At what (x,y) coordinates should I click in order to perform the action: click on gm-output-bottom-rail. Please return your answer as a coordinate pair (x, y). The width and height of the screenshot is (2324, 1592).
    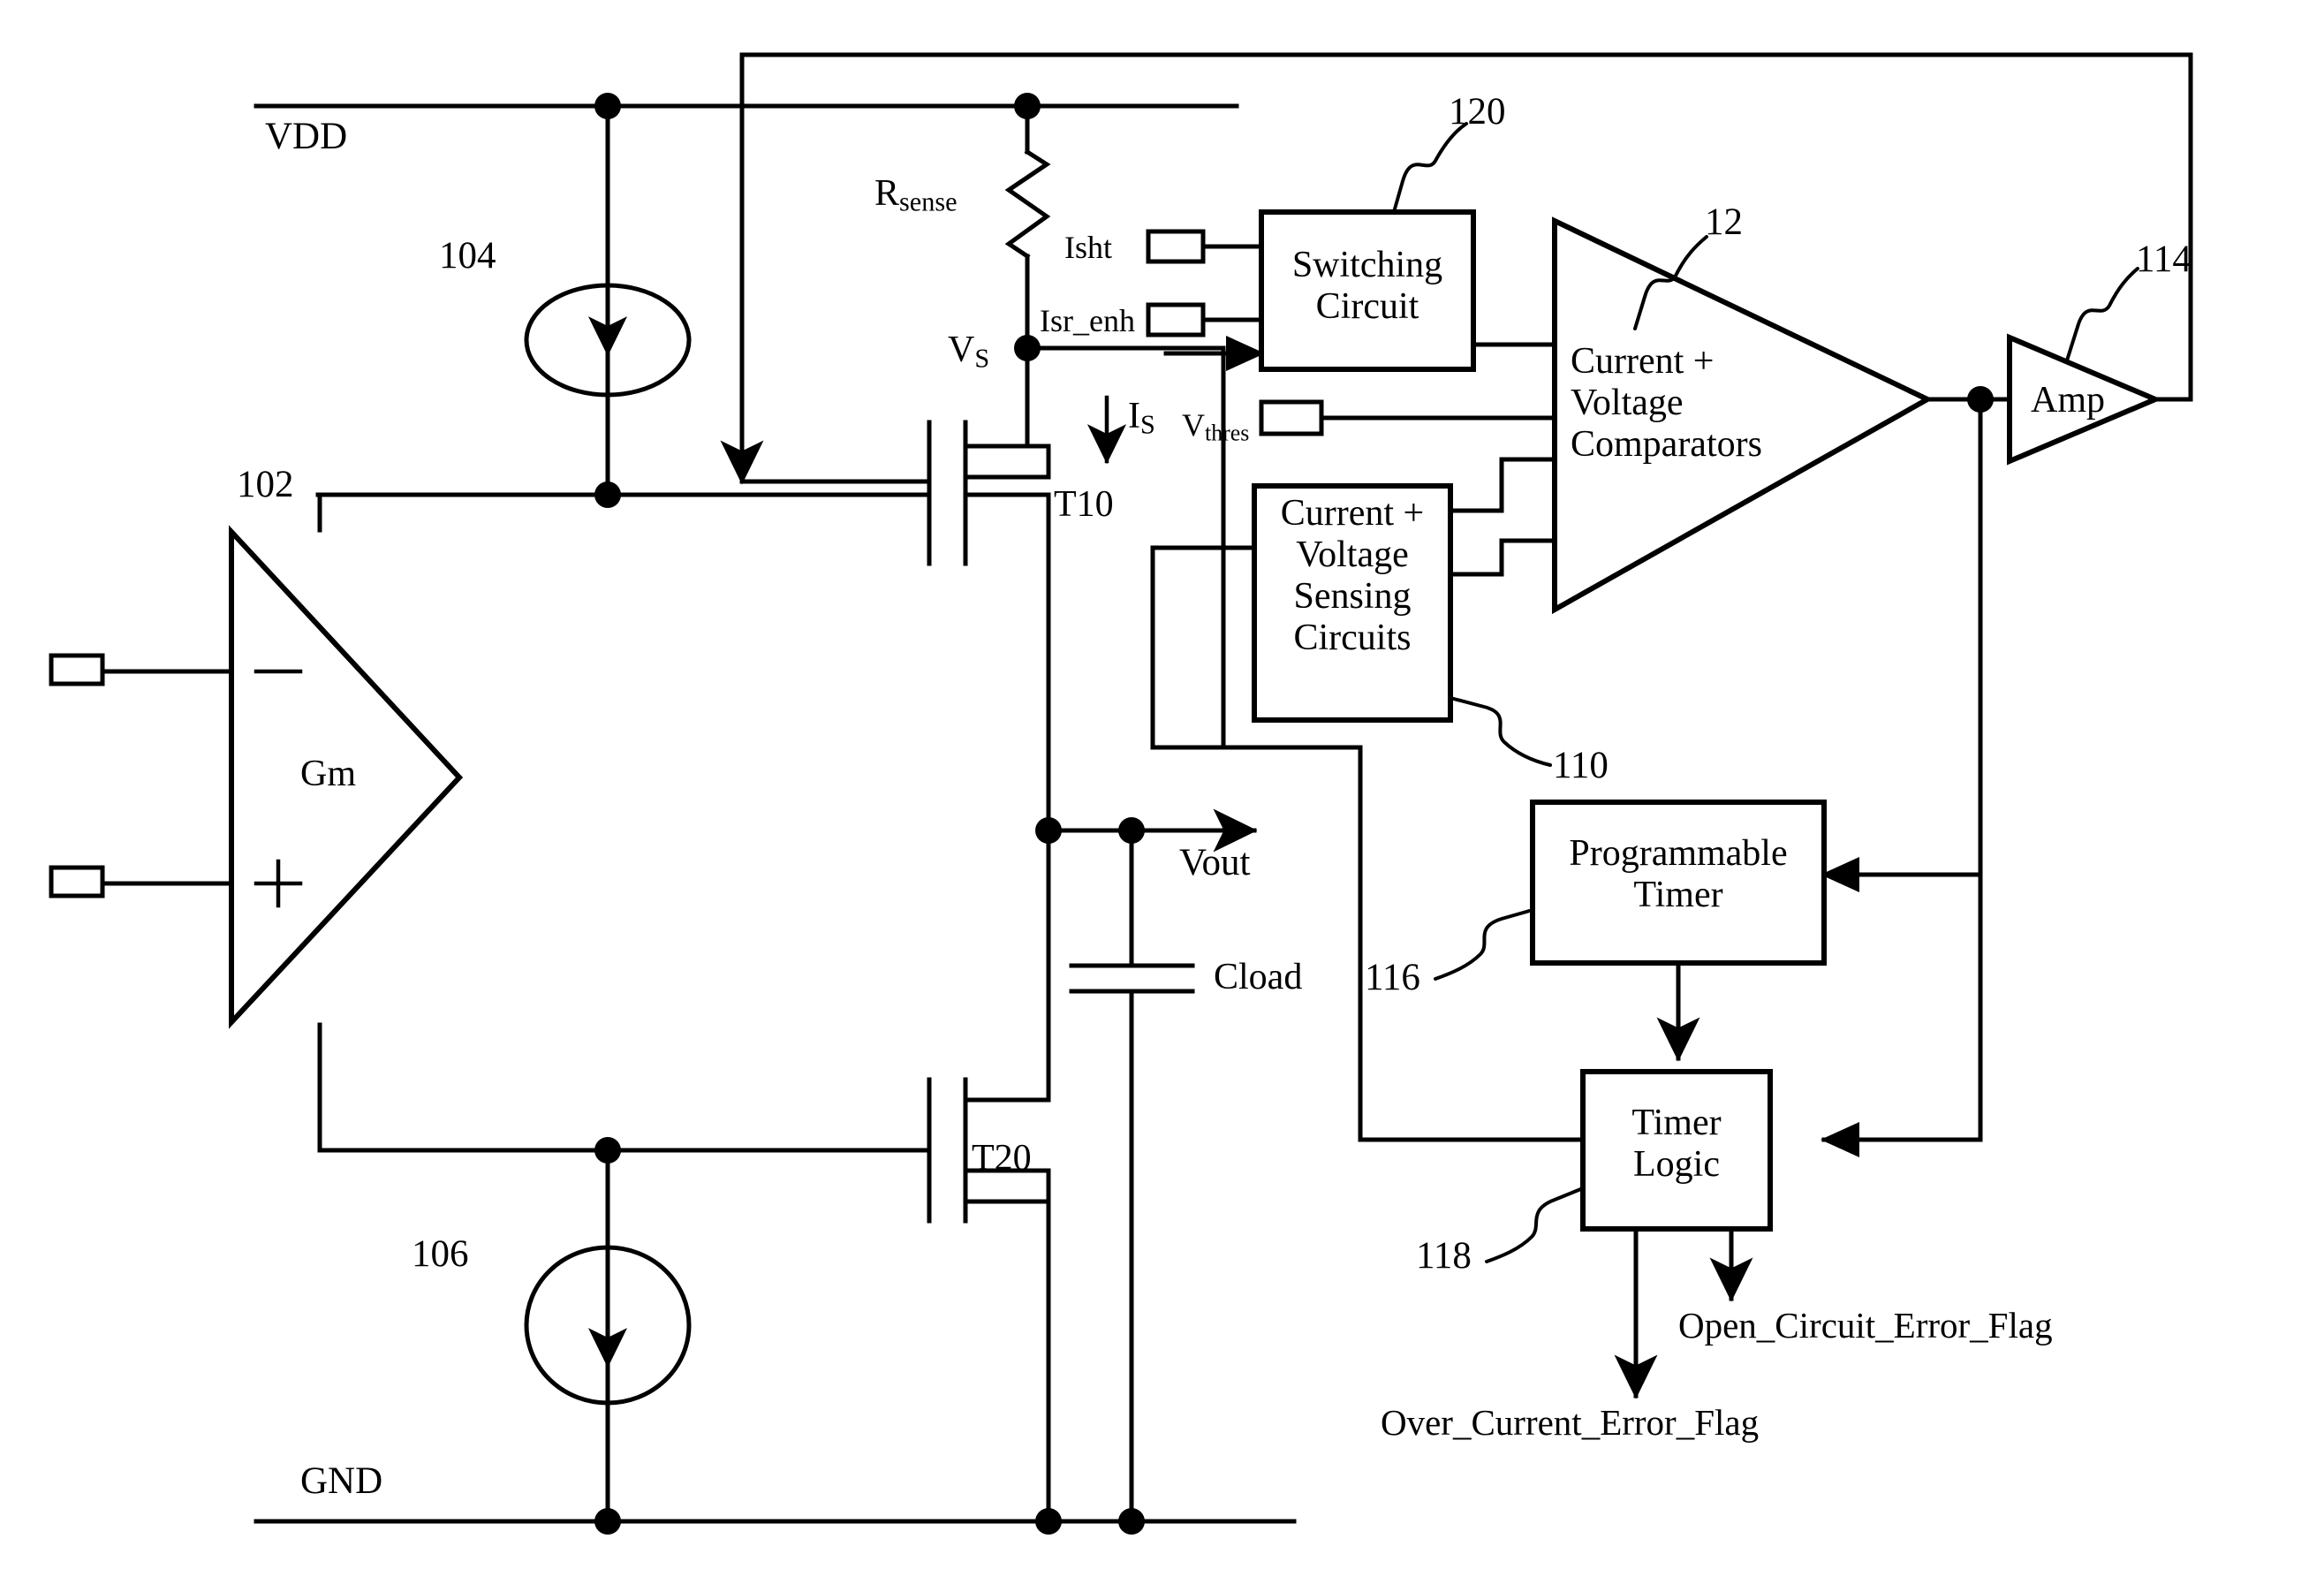
    Looking at the image, I should click on (624, 1087).